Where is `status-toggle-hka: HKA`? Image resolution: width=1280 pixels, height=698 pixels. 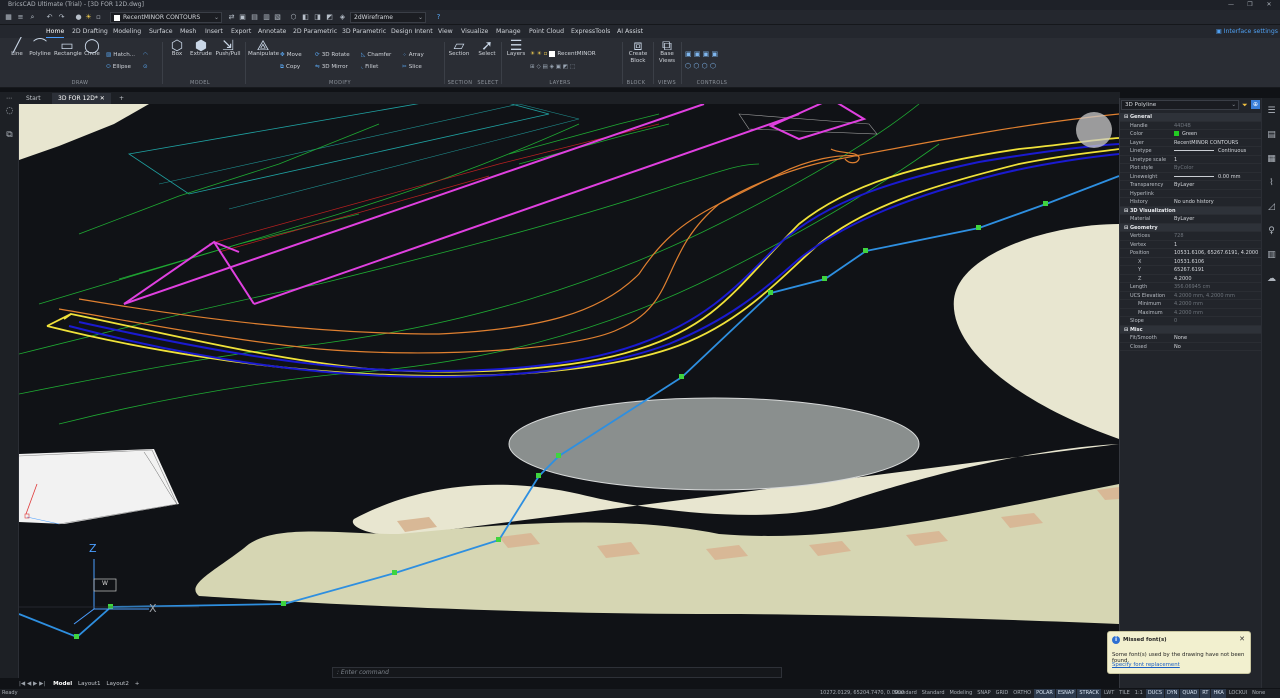 status-toggle-hka: HKA is located at coordinates (1218, 693).